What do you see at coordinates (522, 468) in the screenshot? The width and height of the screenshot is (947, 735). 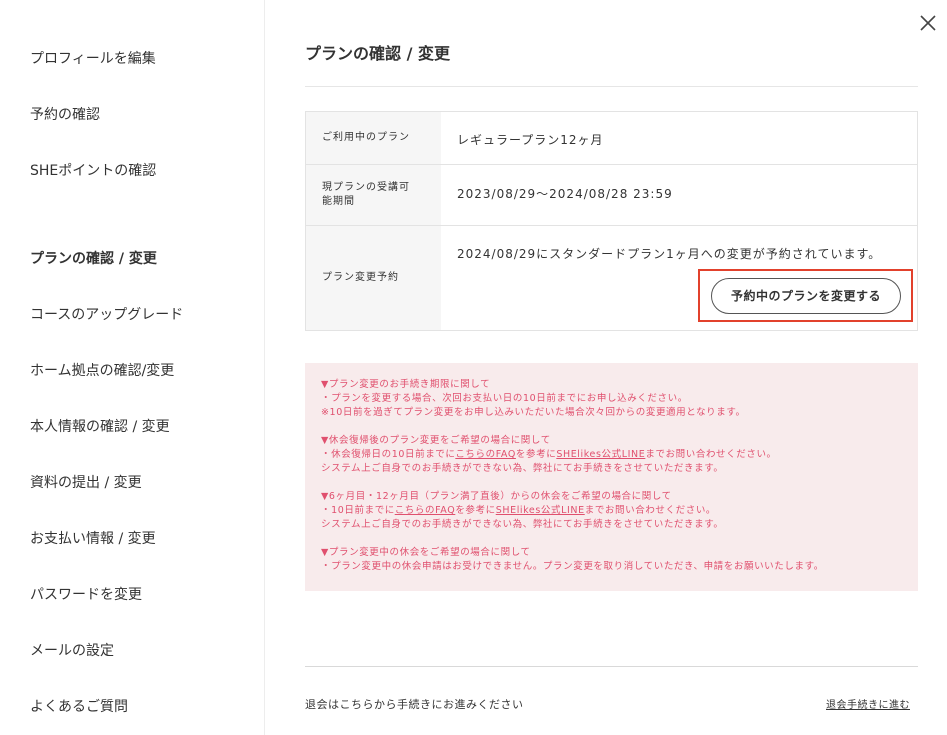 I see `notice-s2-line2: システム上ご自身でのお手続きができない為、弊社にてお手続きをさせていただきます。` at bounding box center [522, 468].